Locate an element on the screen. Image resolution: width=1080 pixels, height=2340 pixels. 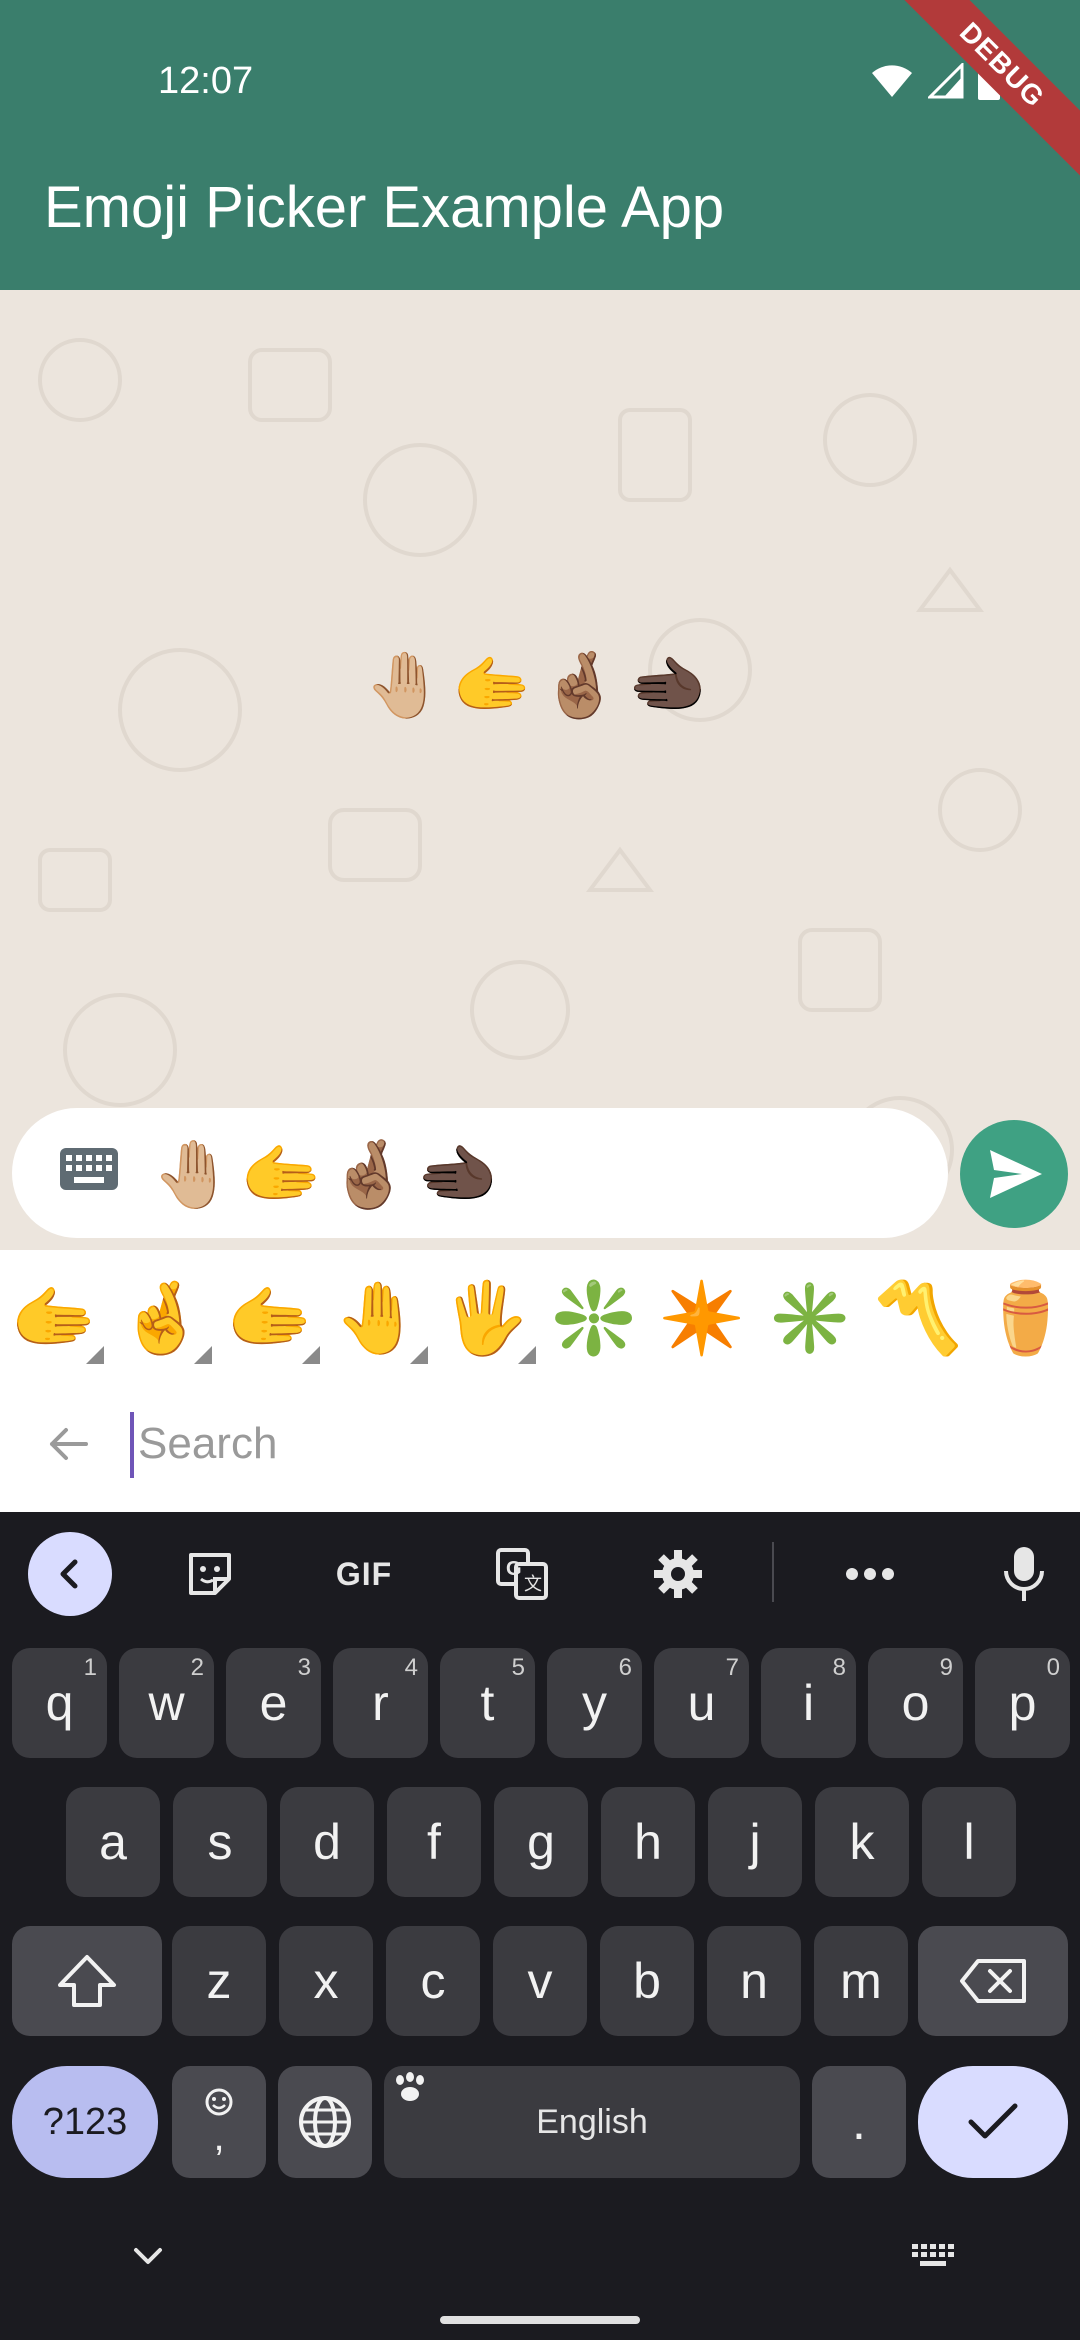
check-icon is located at coordinates (993, 2121).